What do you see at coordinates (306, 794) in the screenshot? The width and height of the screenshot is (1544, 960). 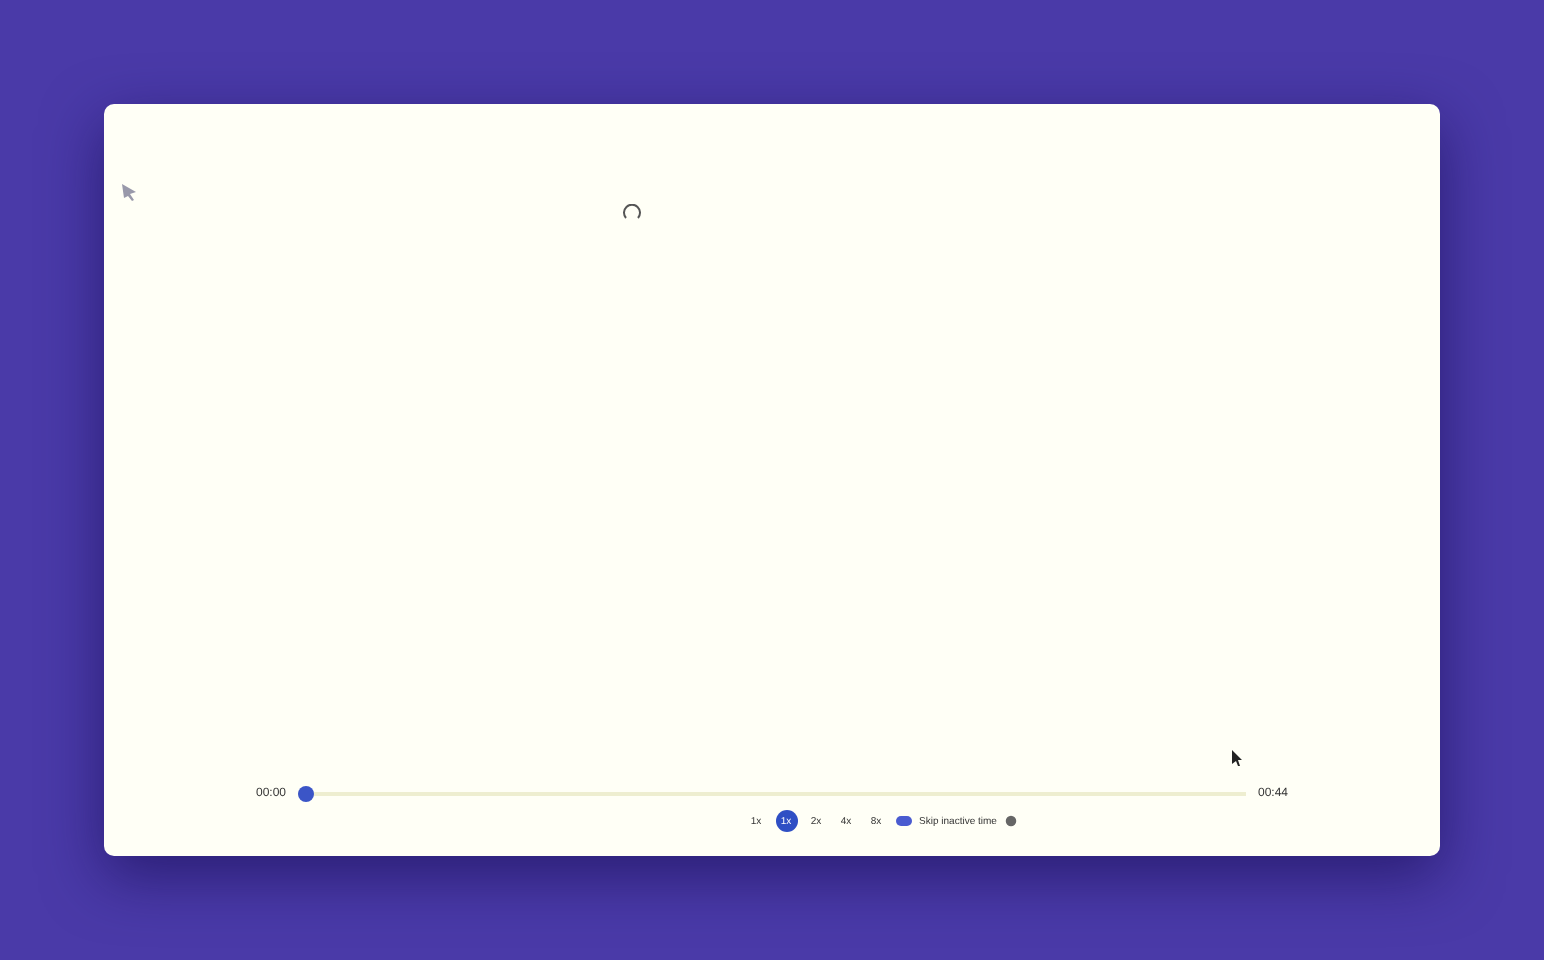 I see `progress-handle` at bounding box center [306, 794].